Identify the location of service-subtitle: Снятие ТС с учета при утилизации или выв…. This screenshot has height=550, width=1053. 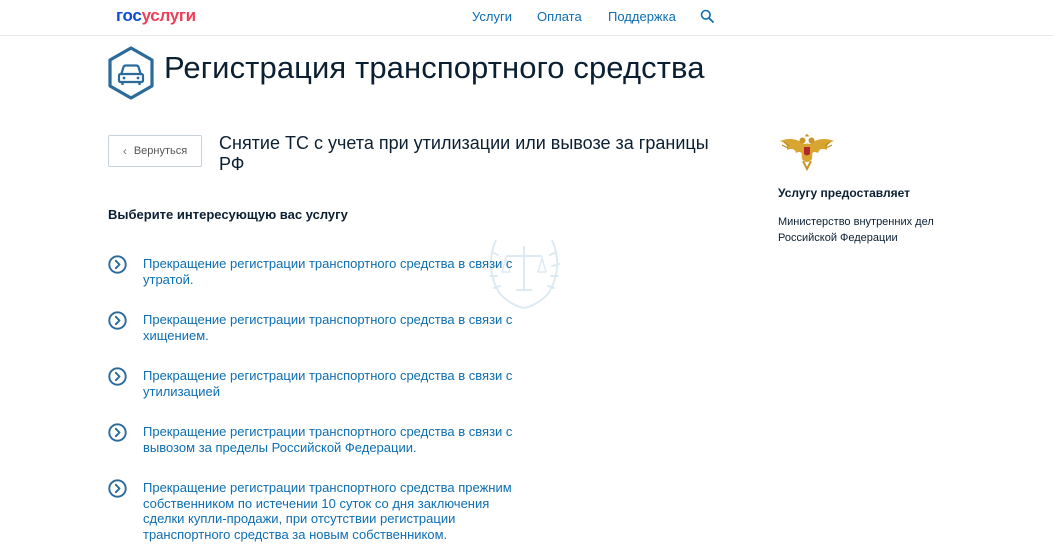
(464, 153).